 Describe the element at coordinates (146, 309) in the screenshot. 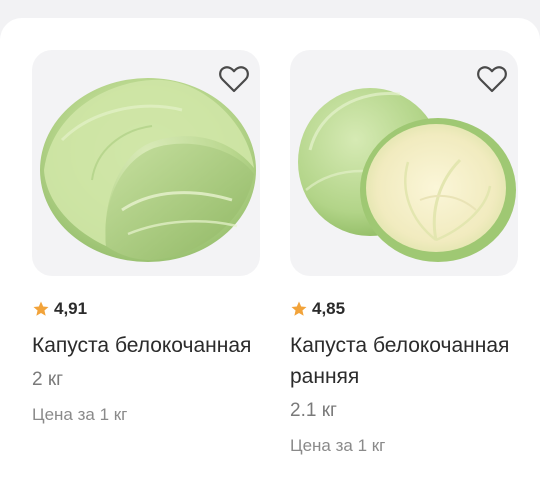

I see `product-rating: 4,91` at that location.